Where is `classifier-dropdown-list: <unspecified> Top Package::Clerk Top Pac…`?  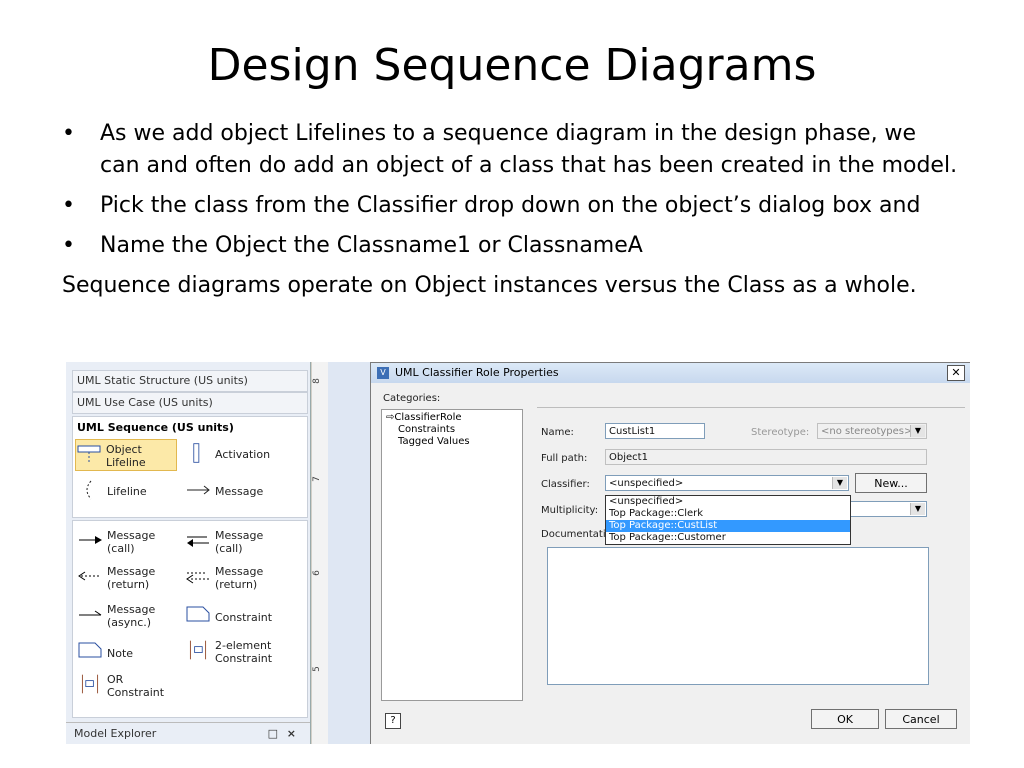
classifier-dropdown-list: <unspecified> Top Package::Clerk Top Pac… is located at coordinates (728, 520).